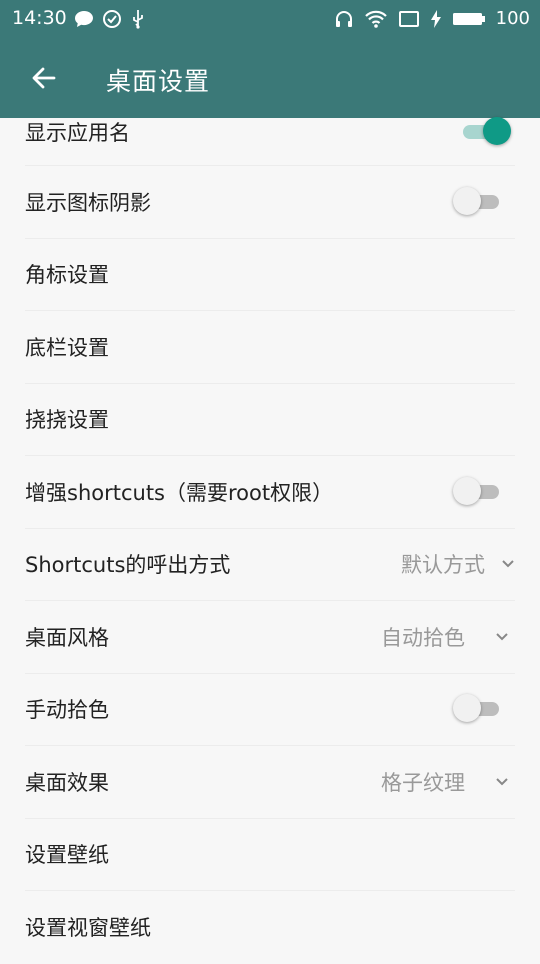 This screenshot has height=964, width=540. What do you see at coordinates (67, 275) in the screenshot?
I see `setting-label: 角标设置` at bounding box center [67, 275].